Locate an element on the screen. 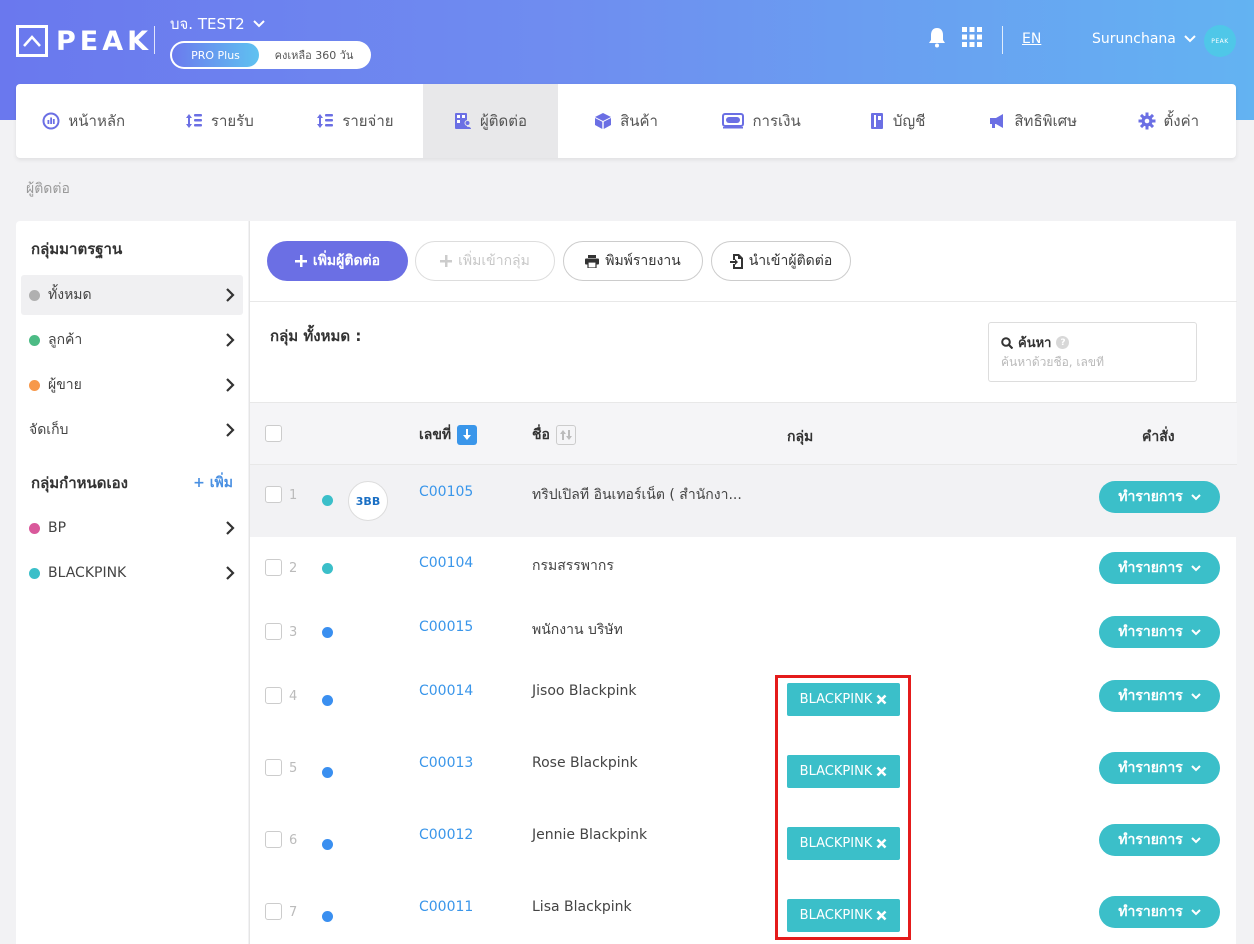  contact-code-link: C00015 is located at coordinates (446, 627).